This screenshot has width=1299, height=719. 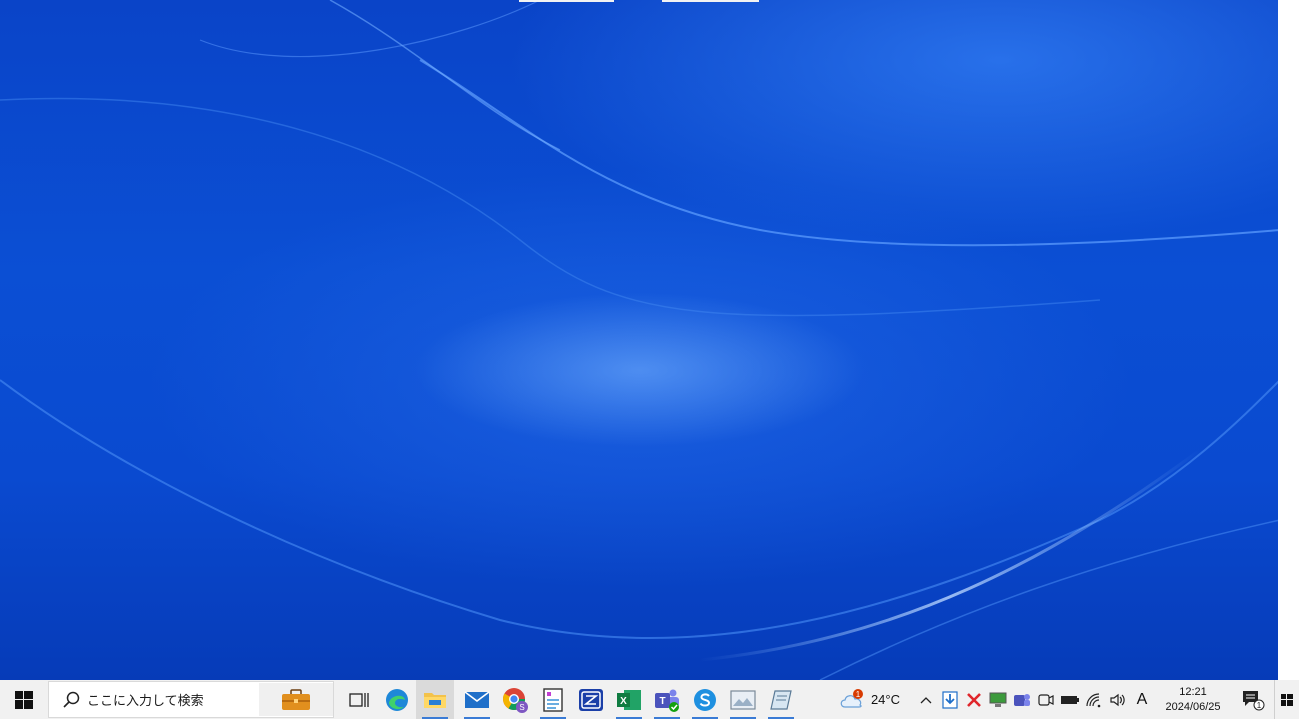 What do you see at coordinates (885, 699) in the screenshot?
I see `weather-temperature: 24°C` at bounding box center [885, 699].